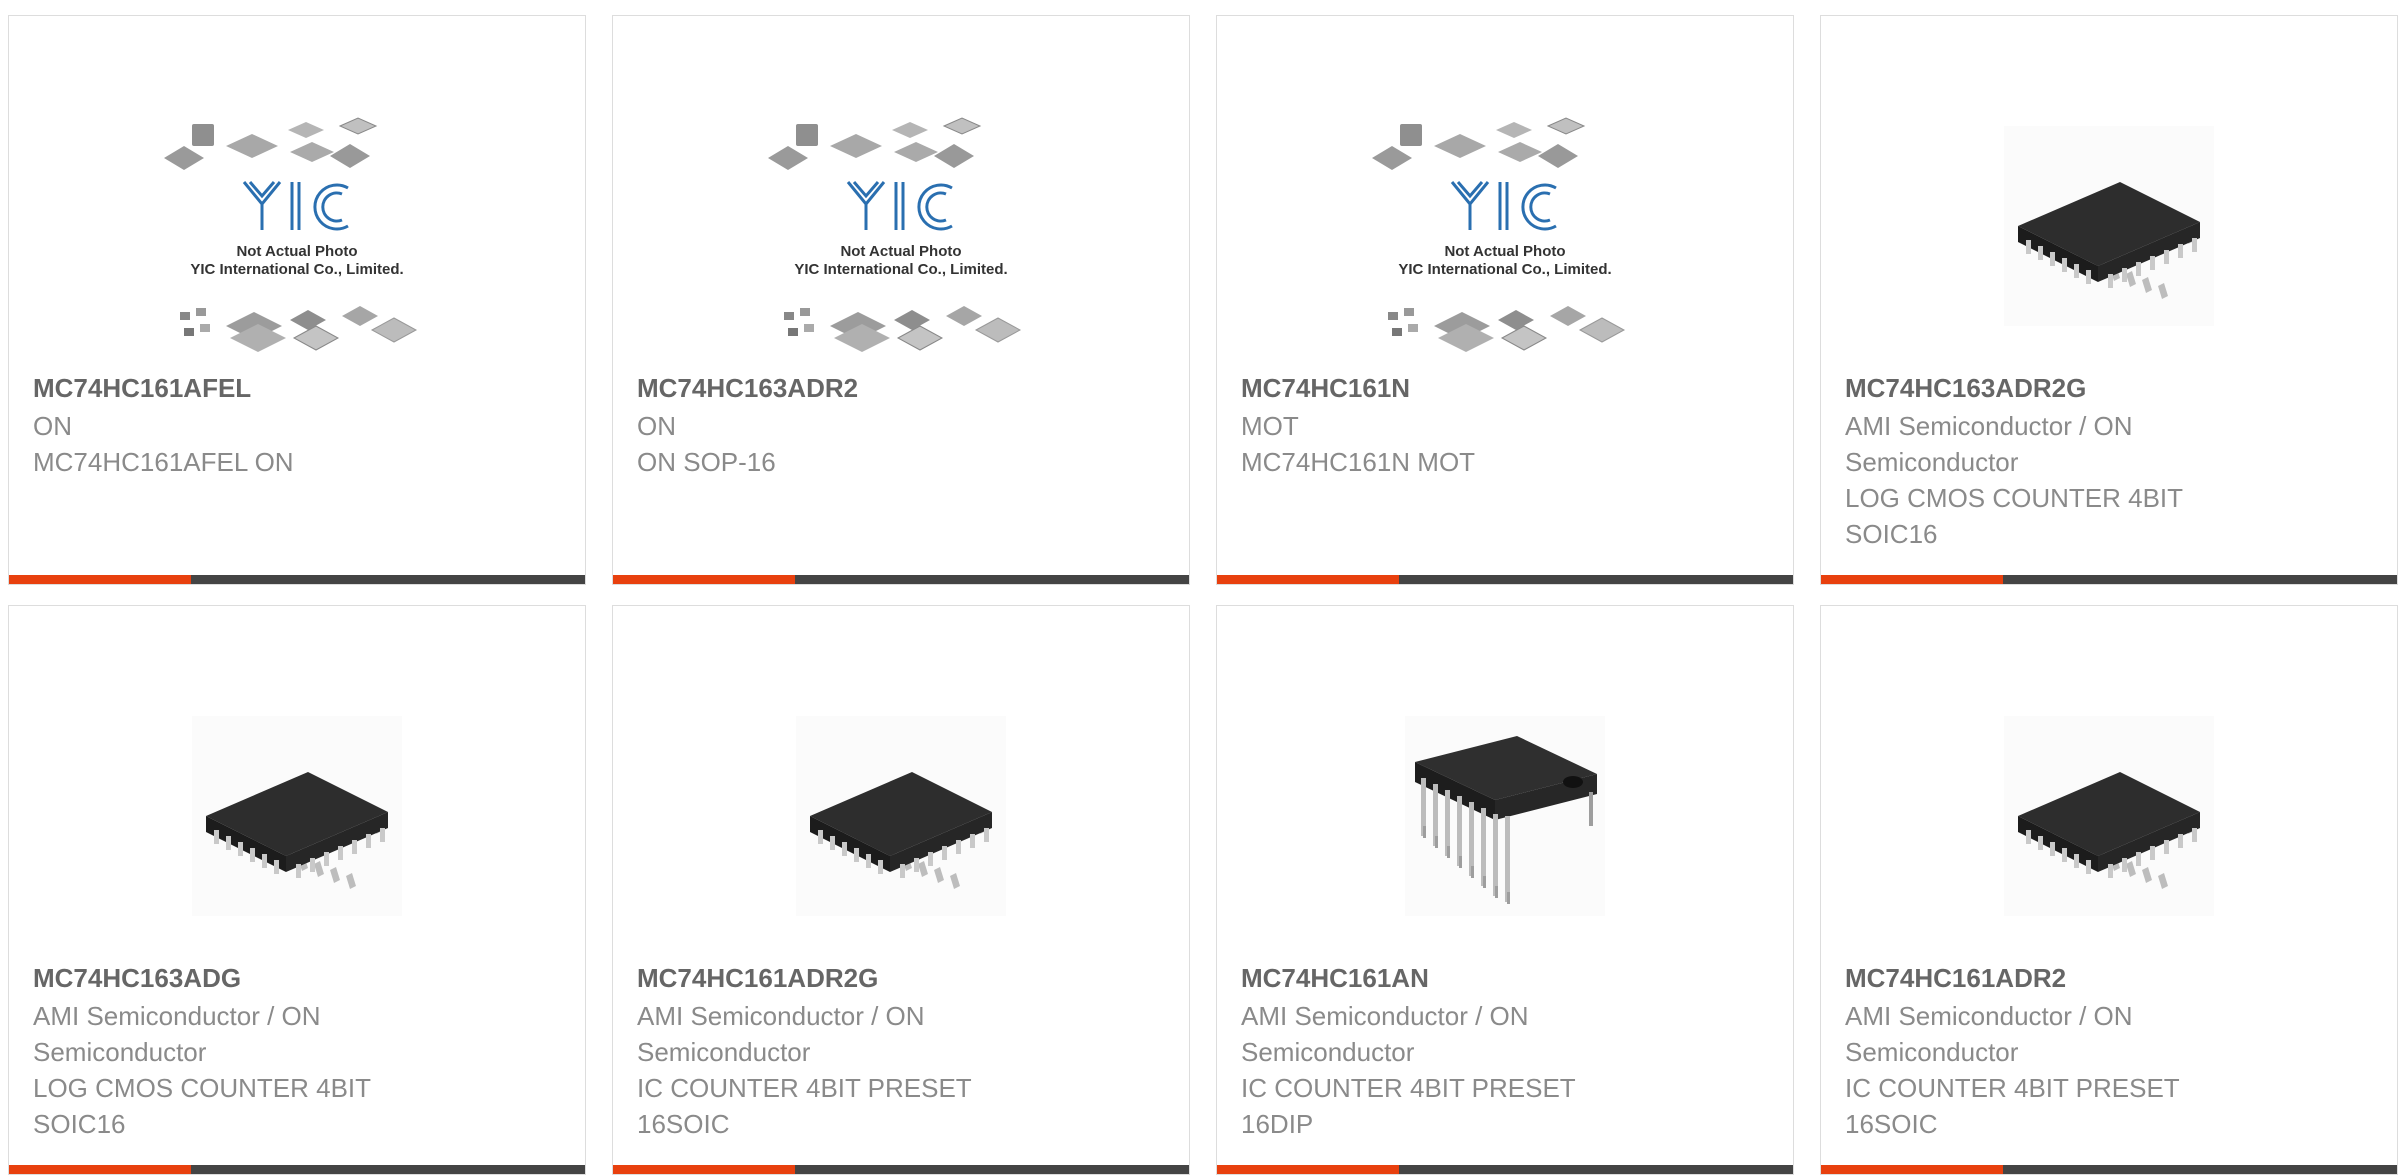 The height and width of the screenshot is (1175, 2400). Describe the element at coordinates (137, 978) in the screenshot. I see `product-part-number: MC74HC163ADG` at that location.